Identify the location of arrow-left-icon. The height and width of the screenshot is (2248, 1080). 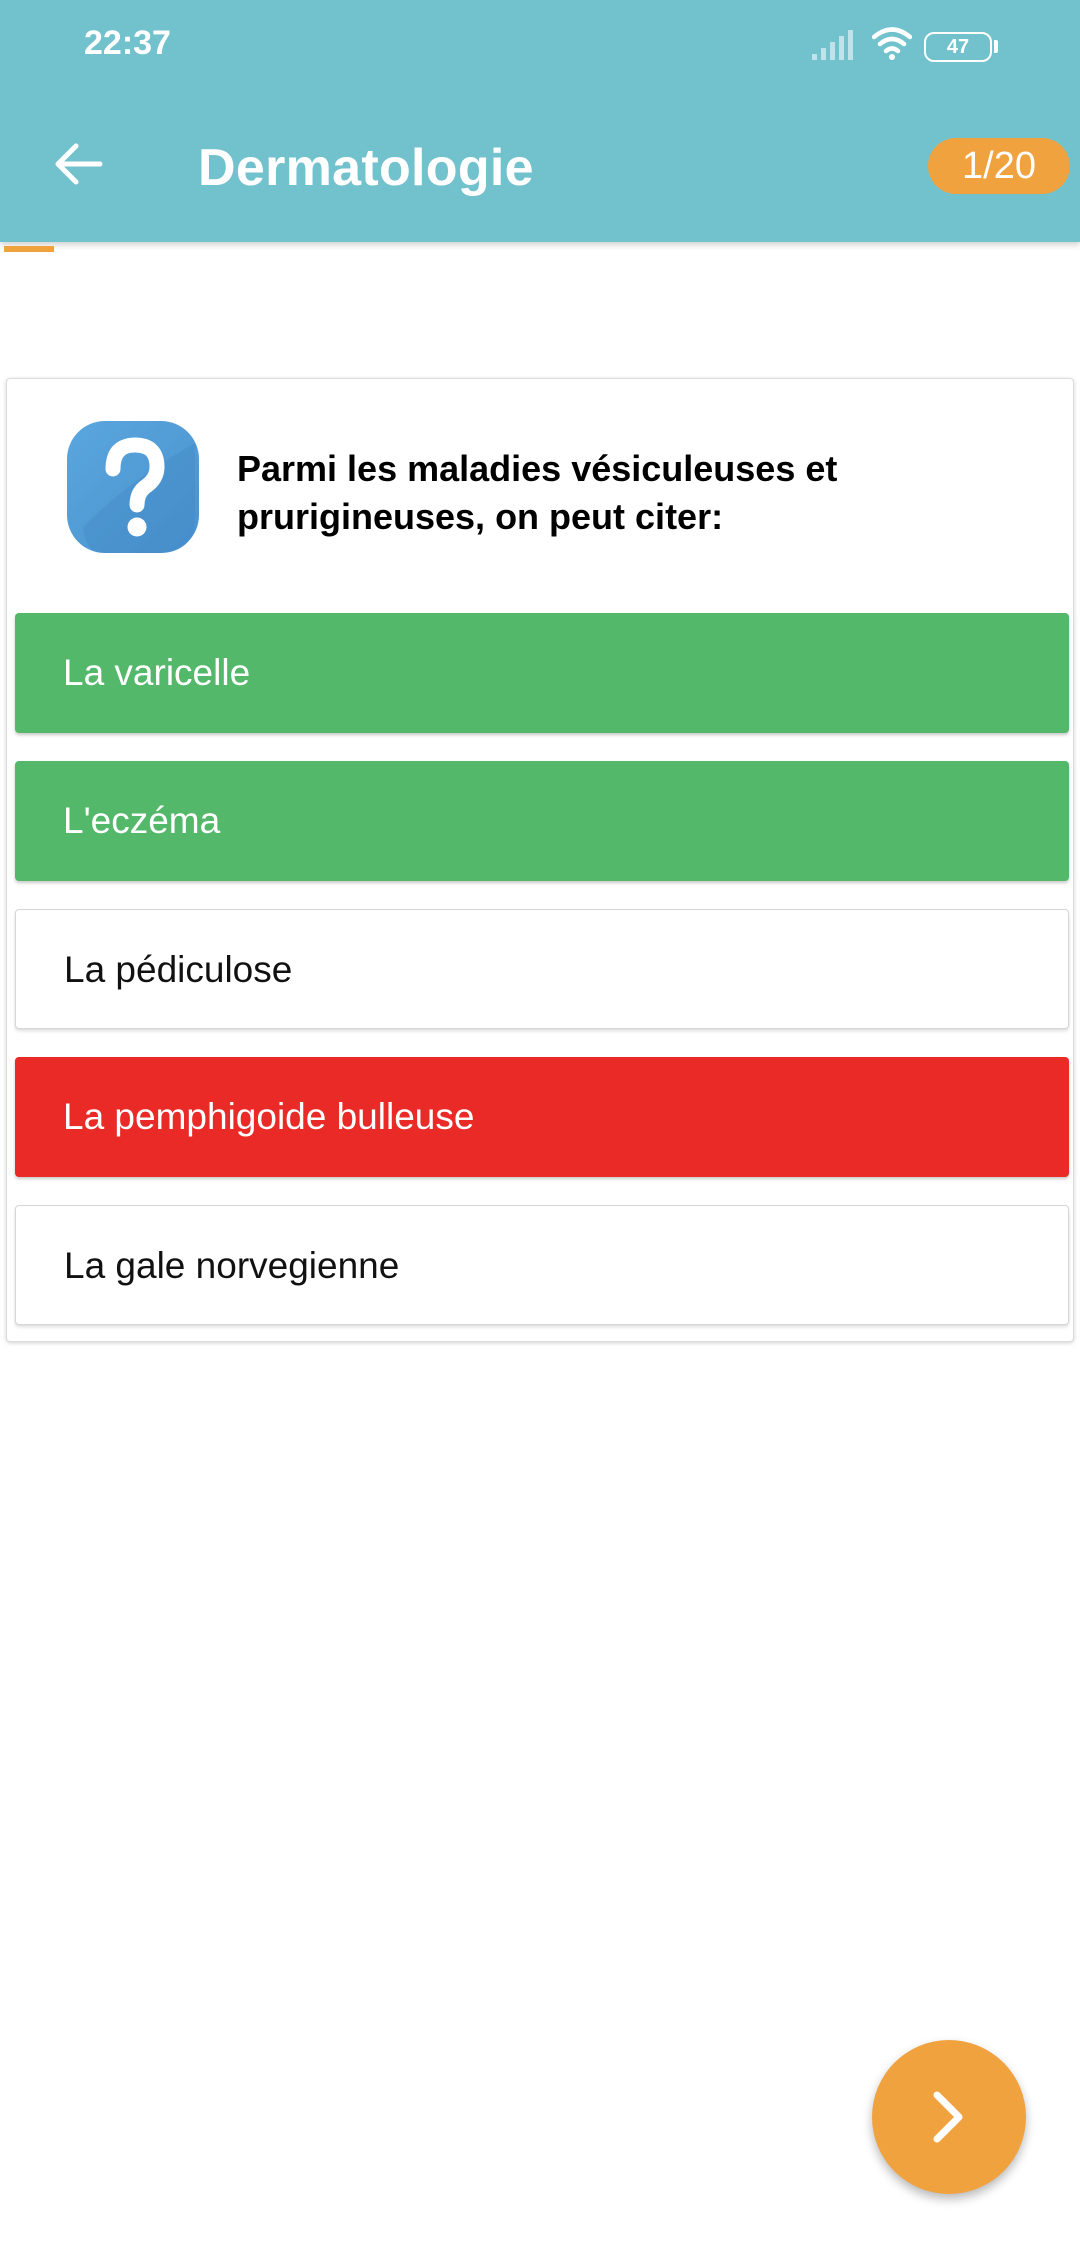
(79, 164).